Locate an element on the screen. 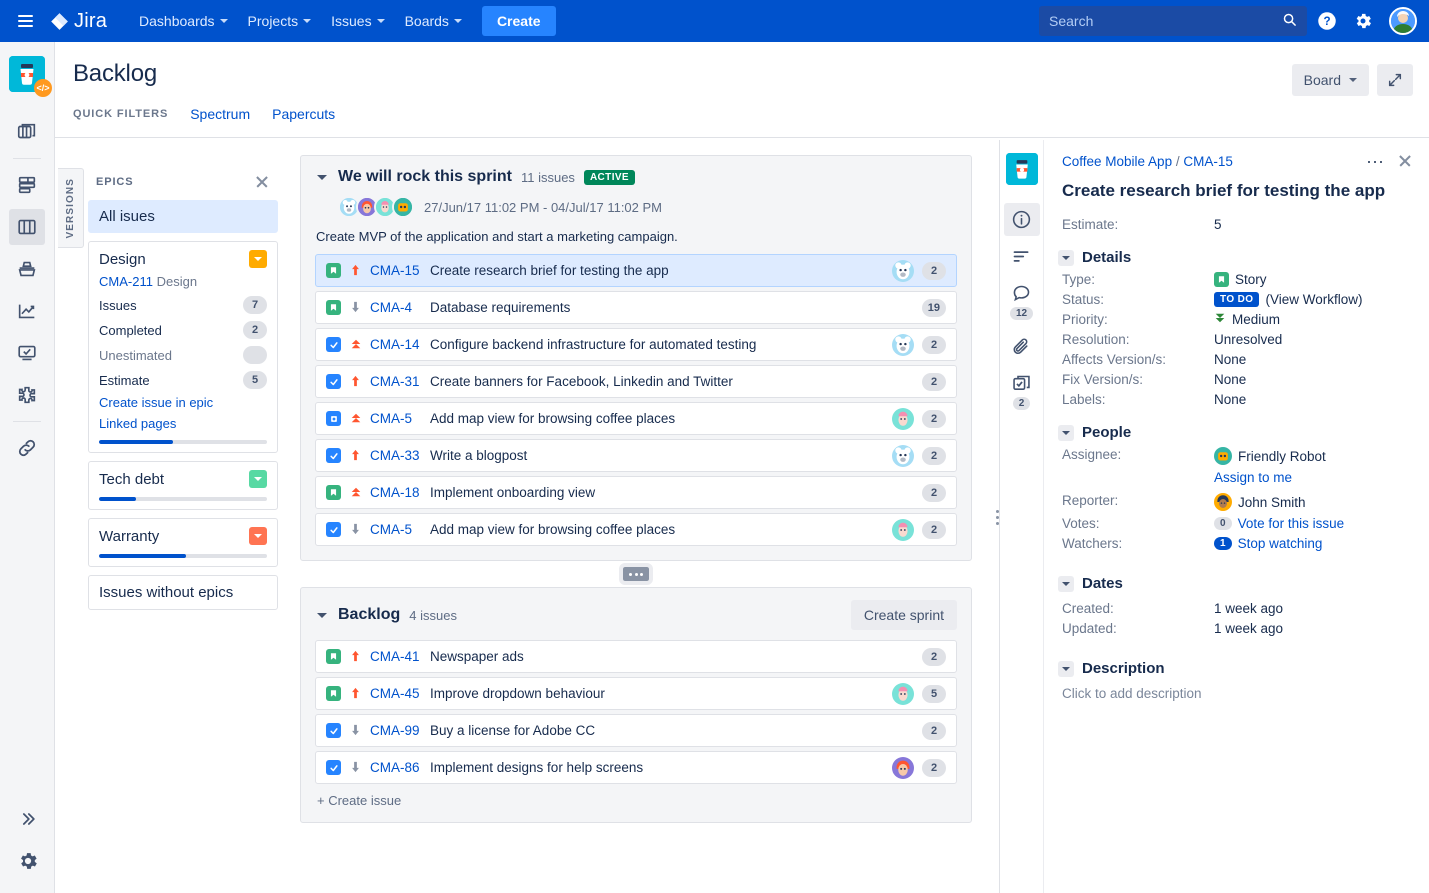 The width and height of the screenshot is (1429, 893). search-box is located at coordinates (1173, 21).